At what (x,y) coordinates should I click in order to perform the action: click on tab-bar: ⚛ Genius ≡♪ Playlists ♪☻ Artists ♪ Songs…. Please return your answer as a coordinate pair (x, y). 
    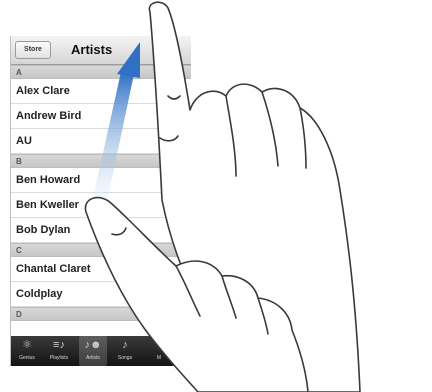
    Looking at the image, I should click on (101, 351).